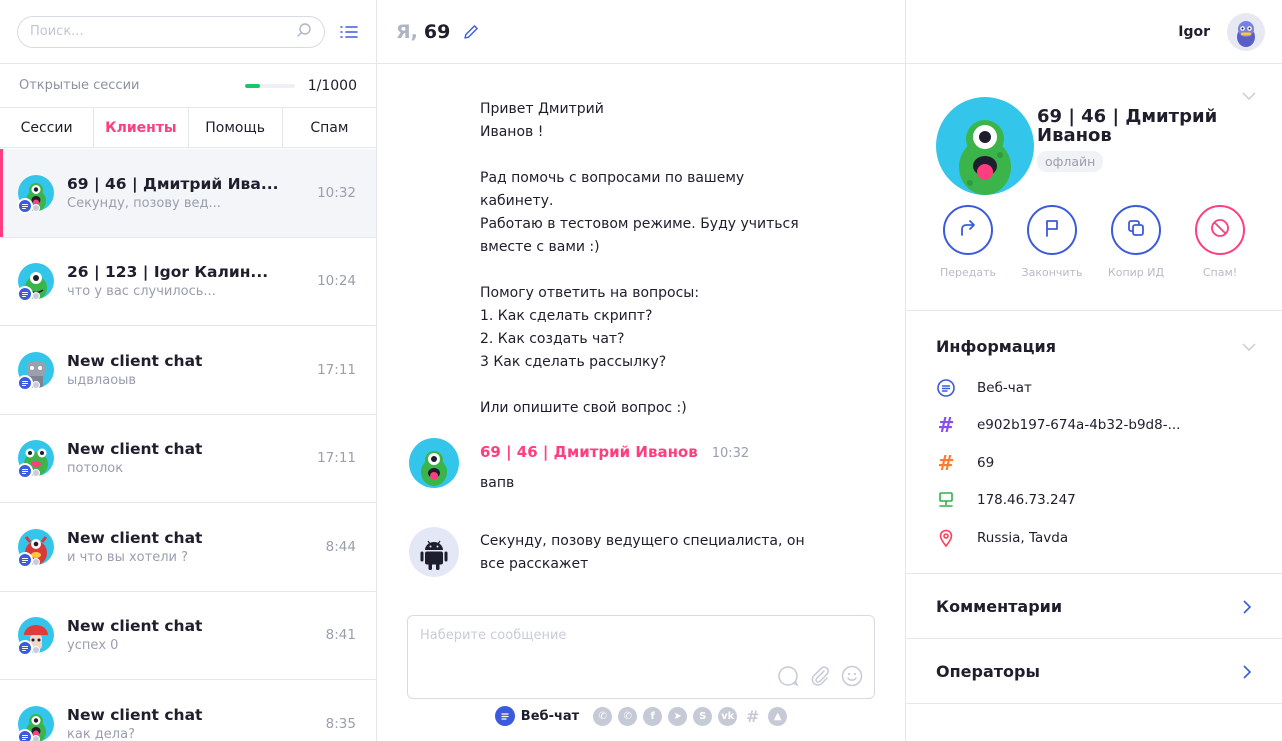 This screenshot has height=741, width=1282. What do you see at coordinates (188, 547) in the screenshot?
I see `chat-list-item: New client chat и что вы хотели ? 8:44` at bounding box center [188, 547].